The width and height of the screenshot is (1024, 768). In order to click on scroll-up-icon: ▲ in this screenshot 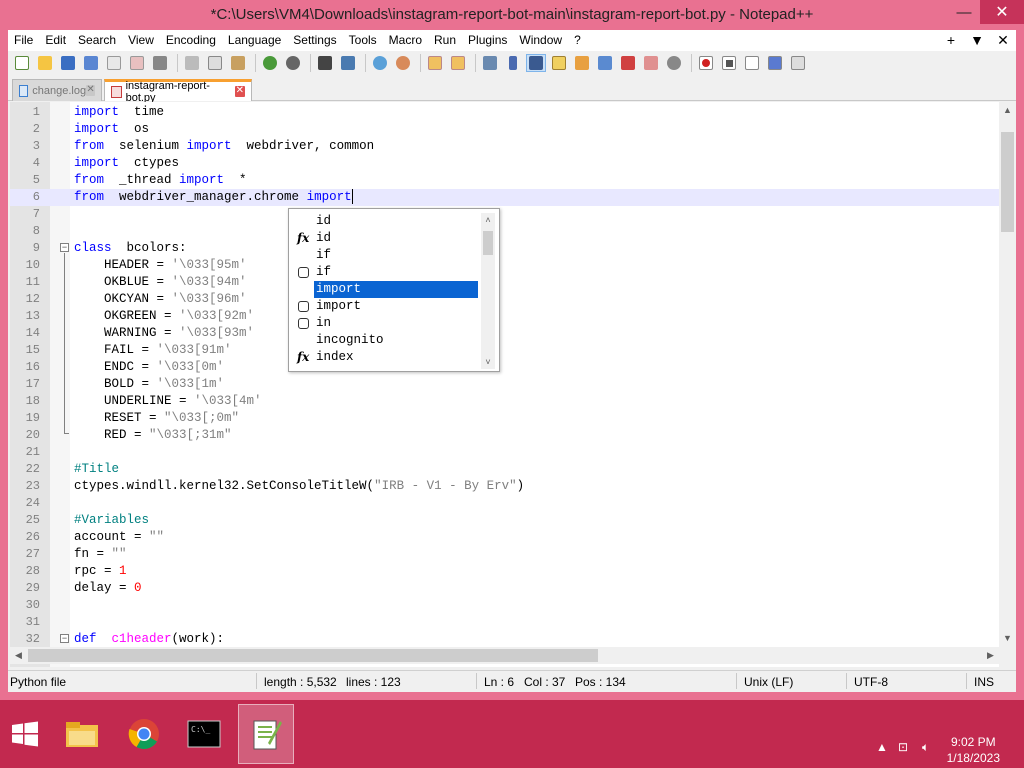, I will do `click(1007, 110)`.